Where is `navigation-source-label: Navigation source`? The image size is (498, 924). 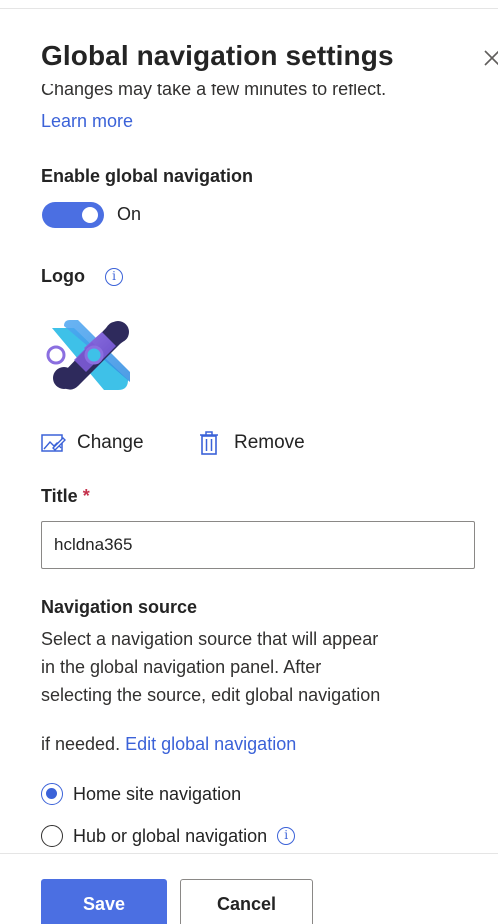
navigation-source-label: Navigation source is located at coordinates (119, 607).